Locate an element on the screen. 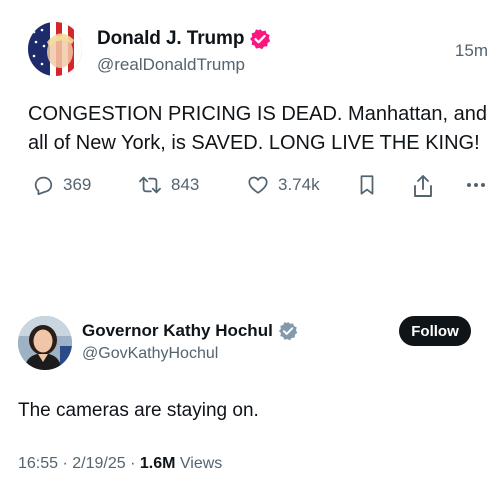 This screenshot has height=494, width=500. share-icon is located at coordinates (423, 186).